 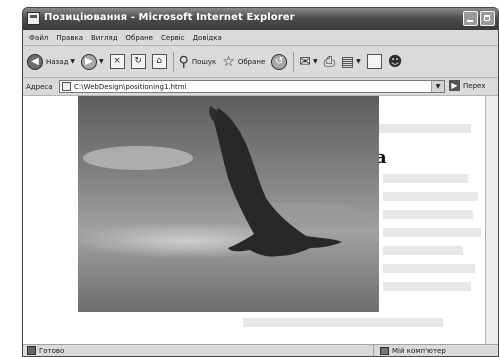 What do you see at coordinates (33, 18) in the screenshot?
I see `ie-page-icon` at bounding box center [33, 18].